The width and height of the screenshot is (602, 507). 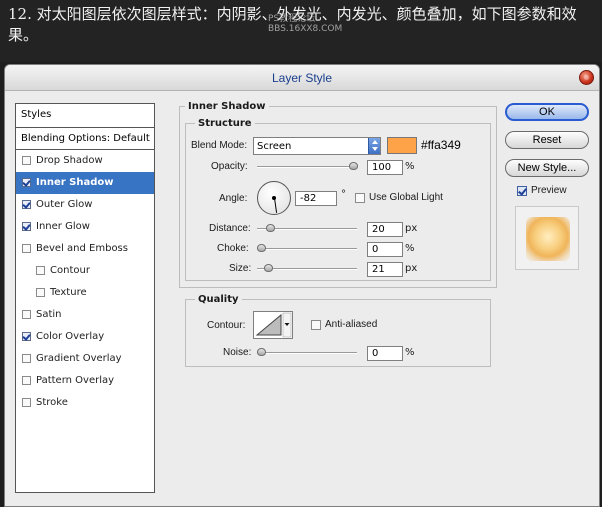 What do you see at coordinates (411, 268) in the screenshot?
I see `size-unit: px` at bounding box center [411, 268].